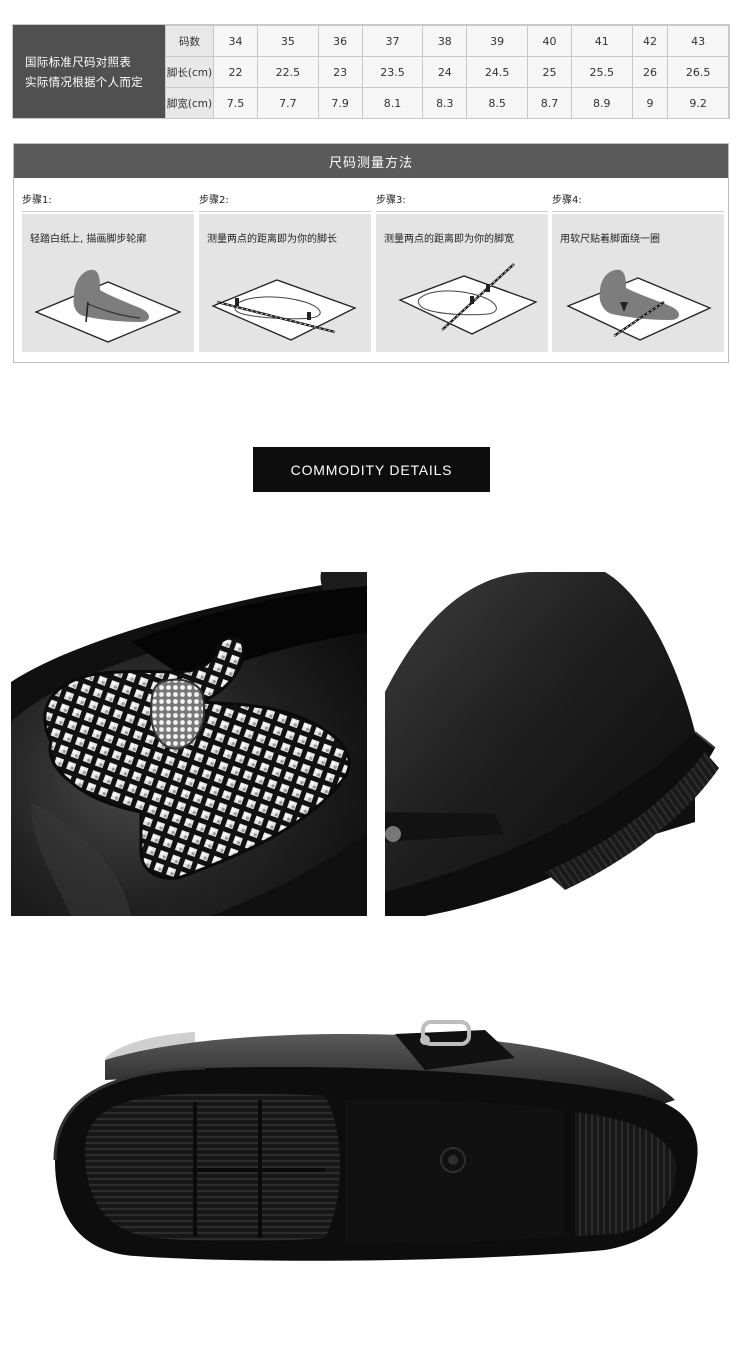 This screenshot has height=1366, width=743. Describe the element at coordinates (89, 71) in the screenshot. I see `size-chart-caption: 国际标准尺码对照表 实际情况根据个人而定` at that location.